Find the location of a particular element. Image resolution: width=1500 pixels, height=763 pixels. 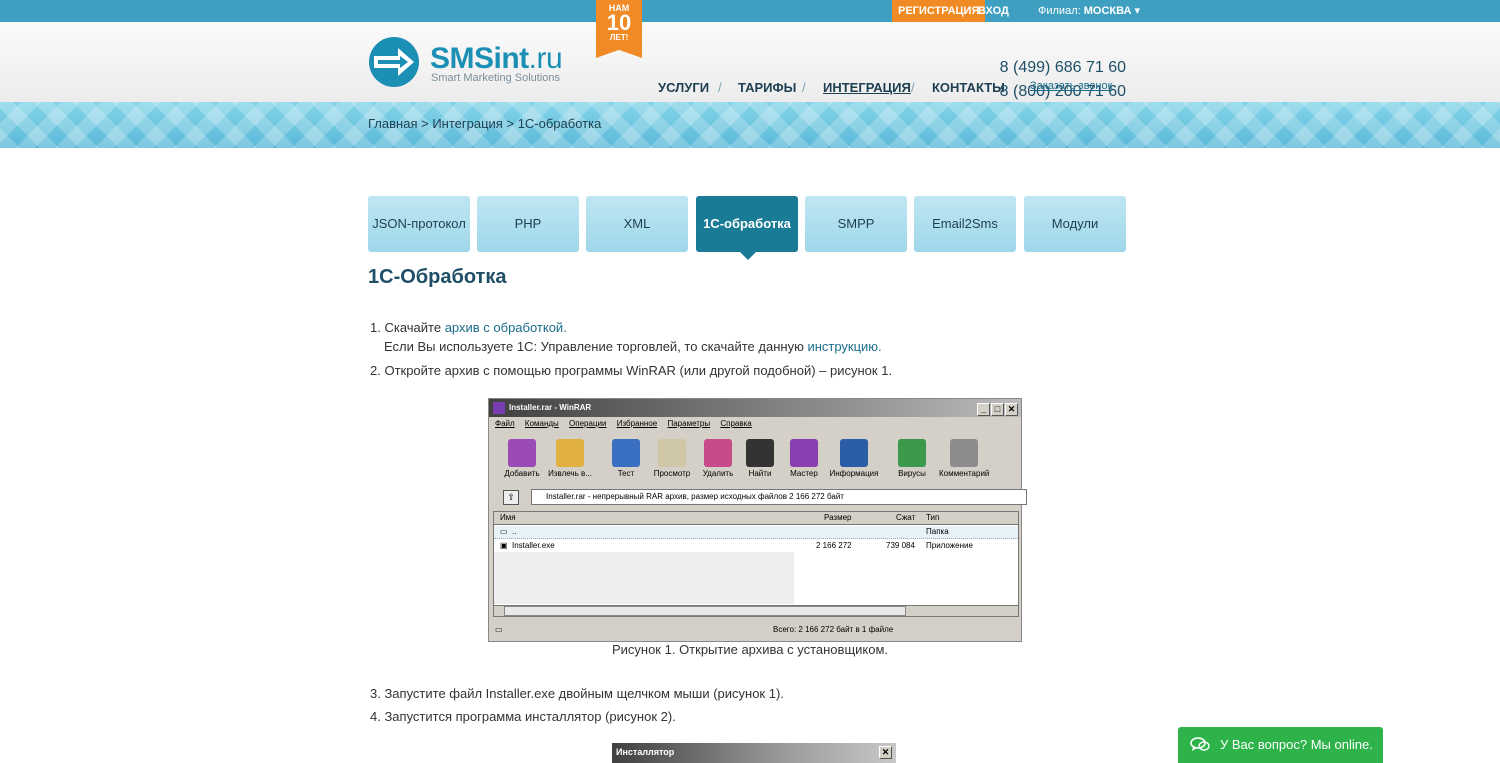

phone-1: 8 (499) 686 71 60 is located at coordinates (1063, 68).